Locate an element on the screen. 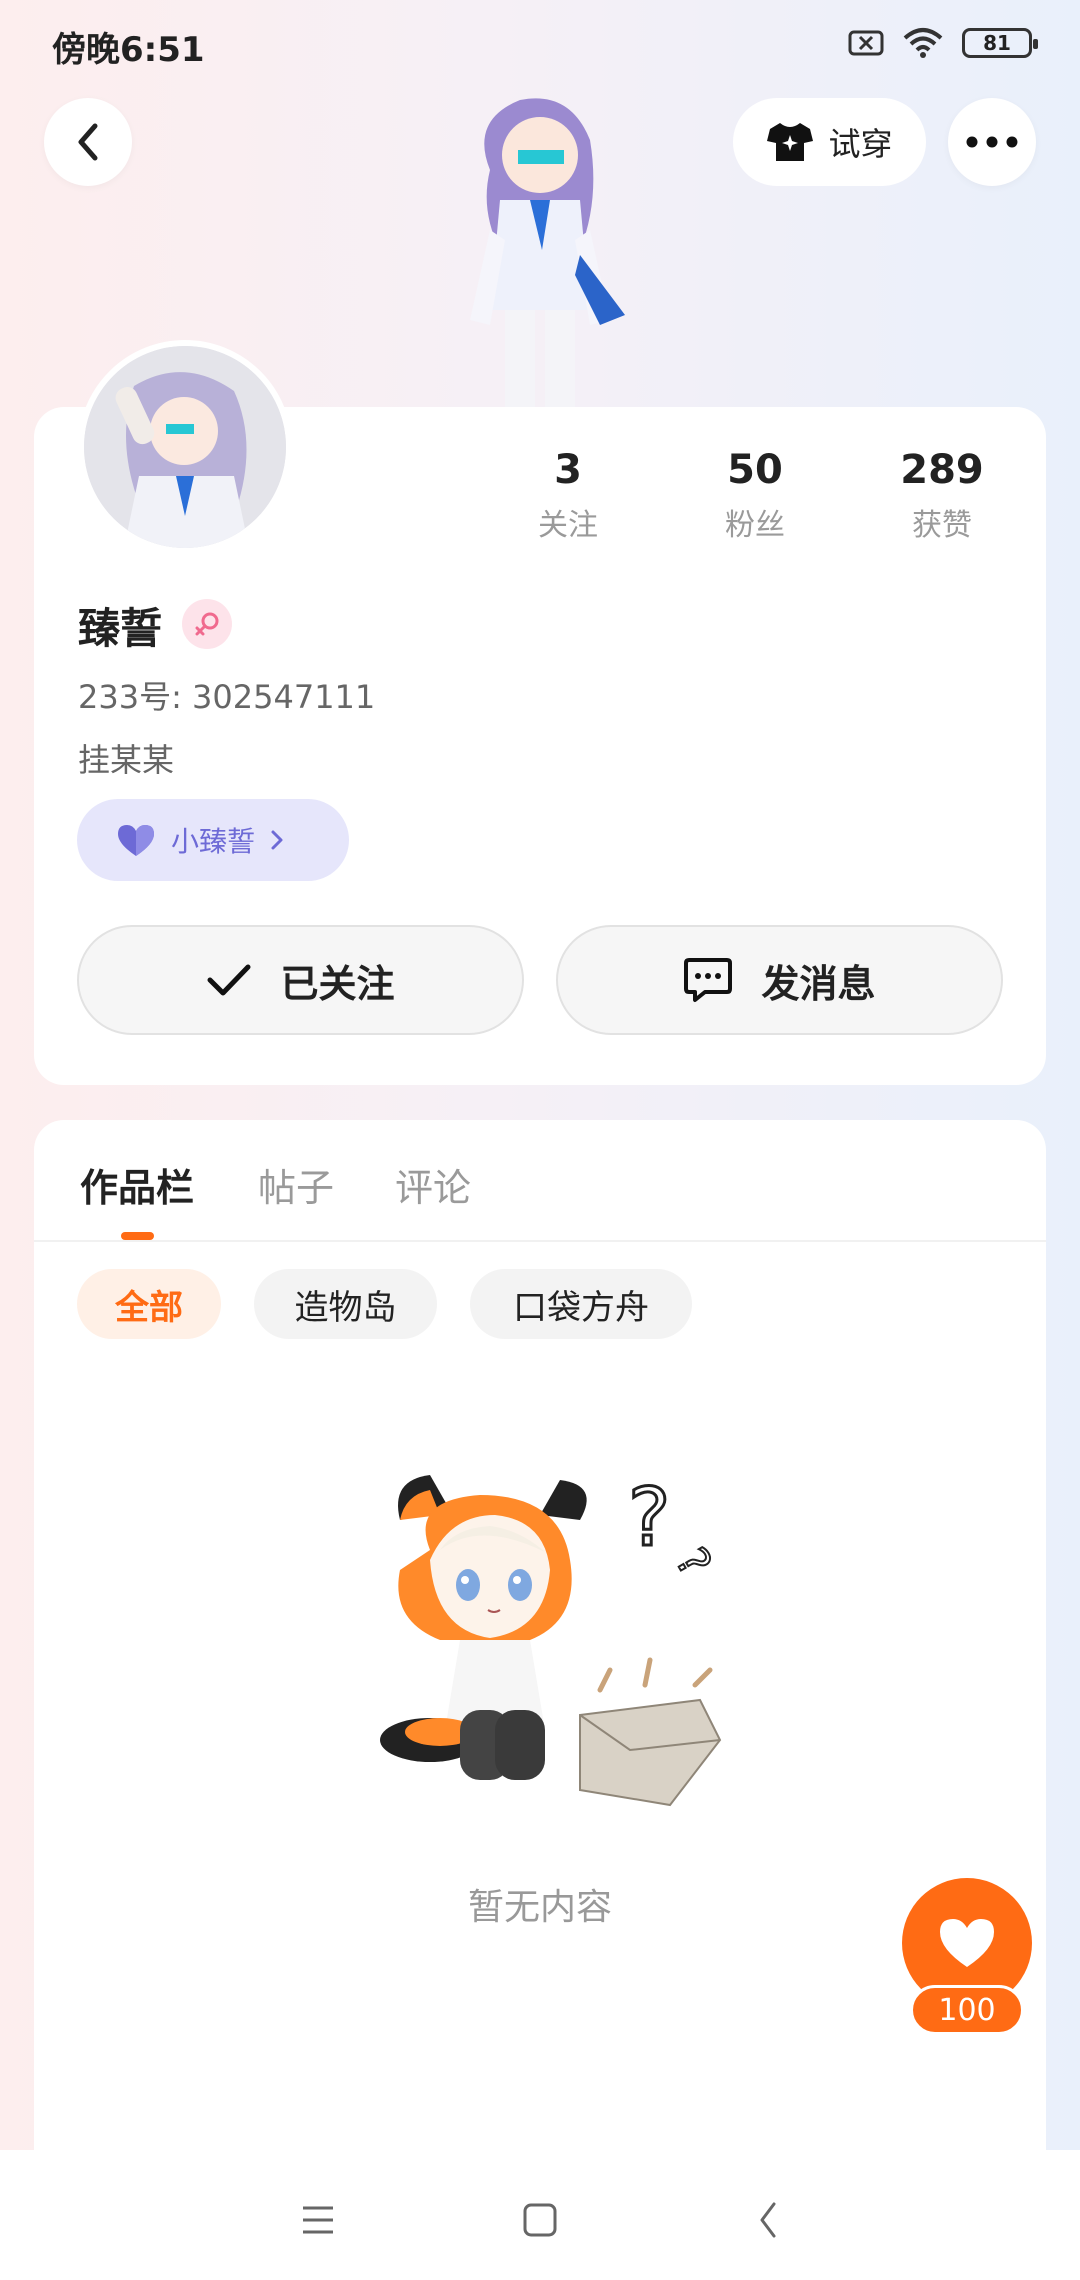  nav-menu-button is located at coordinates (318, 2220).